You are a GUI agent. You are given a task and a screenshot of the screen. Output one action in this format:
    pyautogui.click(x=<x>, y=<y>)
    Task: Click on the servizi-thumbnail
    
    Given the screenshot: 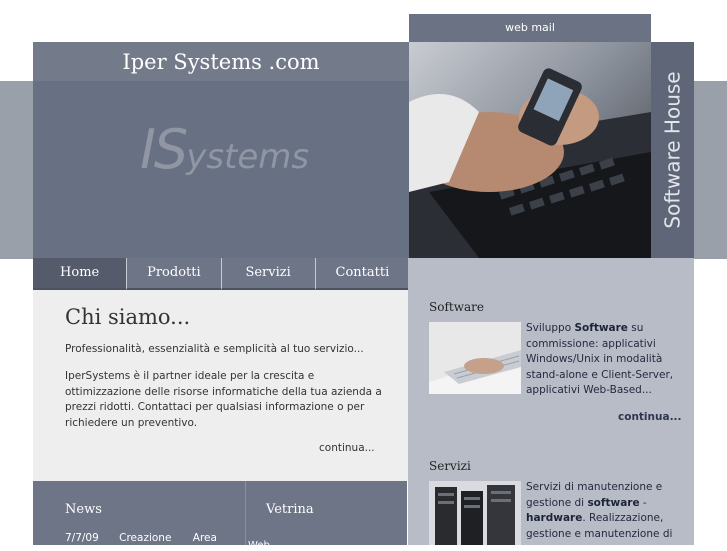 What is the action you would take?
    pyautogui.click(x=475, y=513)
    